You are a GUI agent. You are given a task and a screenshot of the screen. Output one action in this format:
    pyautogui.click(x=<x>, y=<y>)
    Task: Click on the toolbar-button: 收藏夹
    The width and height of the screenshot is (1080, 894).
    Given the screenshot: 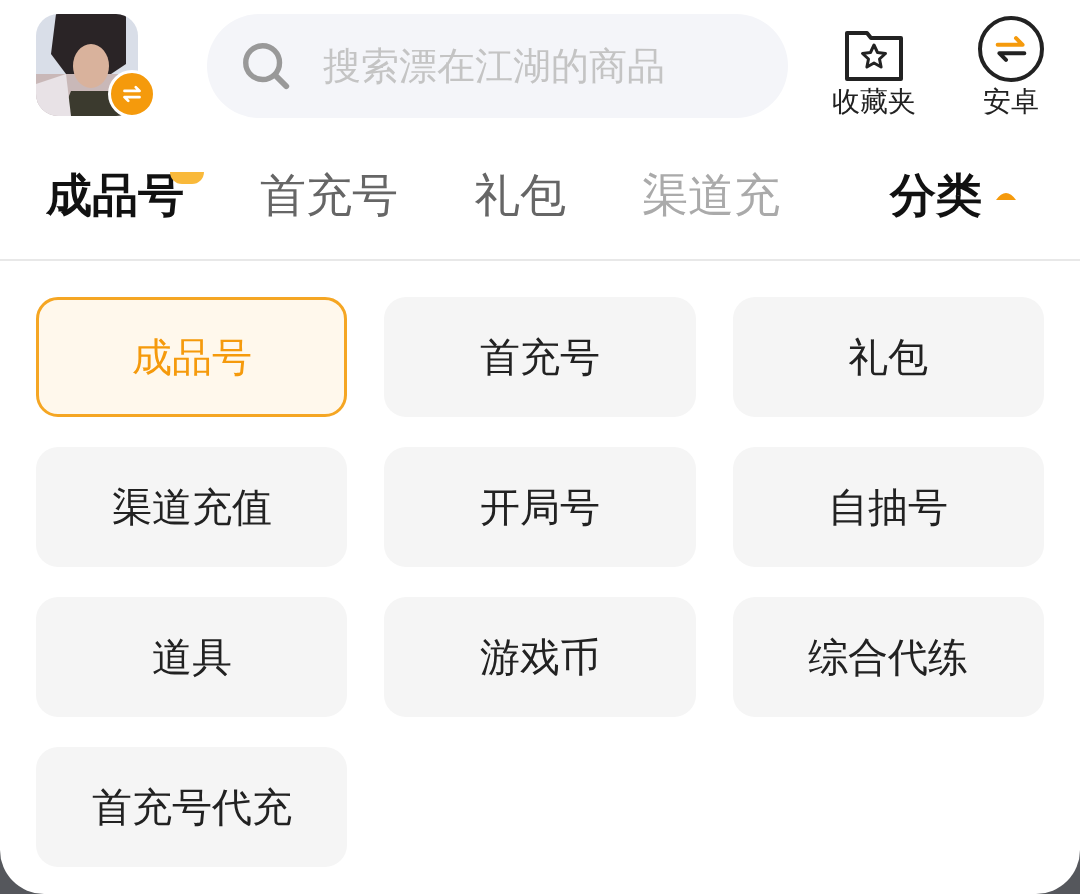 What is the action you would take?
    pyautogui.click(x=874, y=73)
    